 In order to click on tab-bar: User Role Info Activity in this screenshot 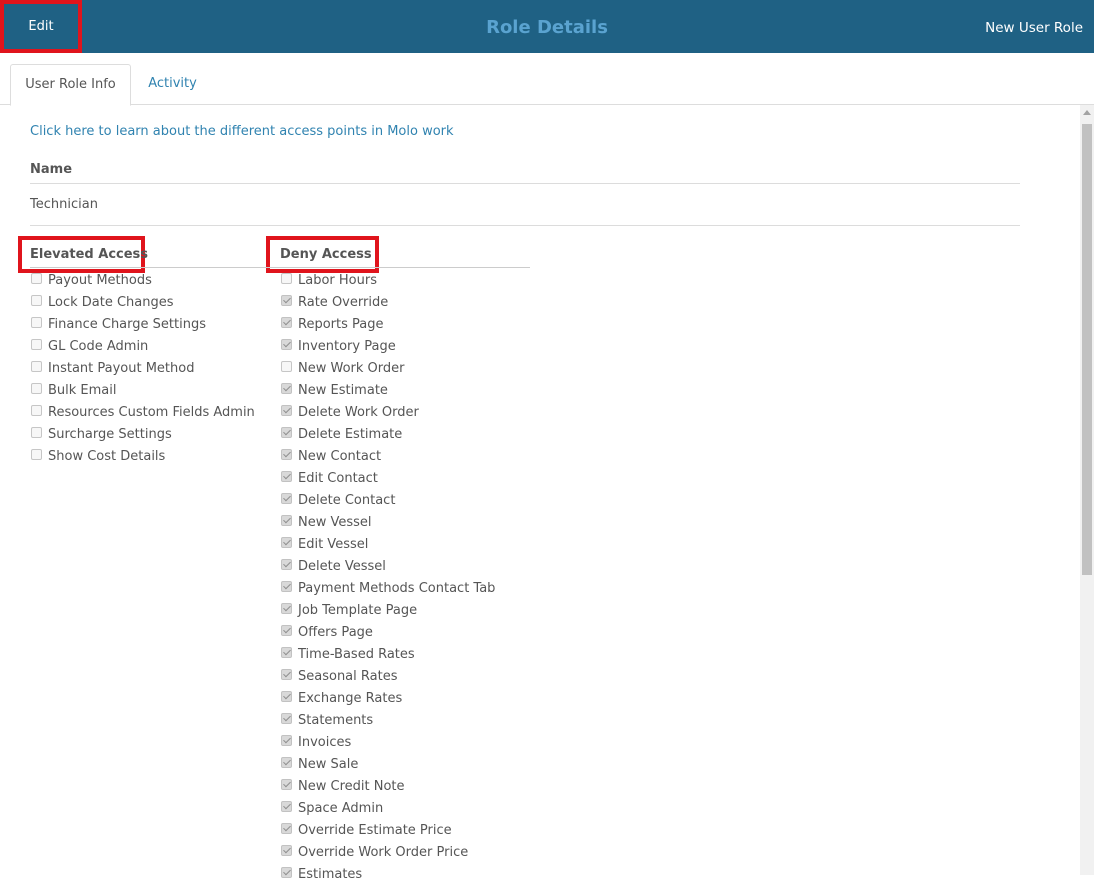, I will do `click(547, 79)`.